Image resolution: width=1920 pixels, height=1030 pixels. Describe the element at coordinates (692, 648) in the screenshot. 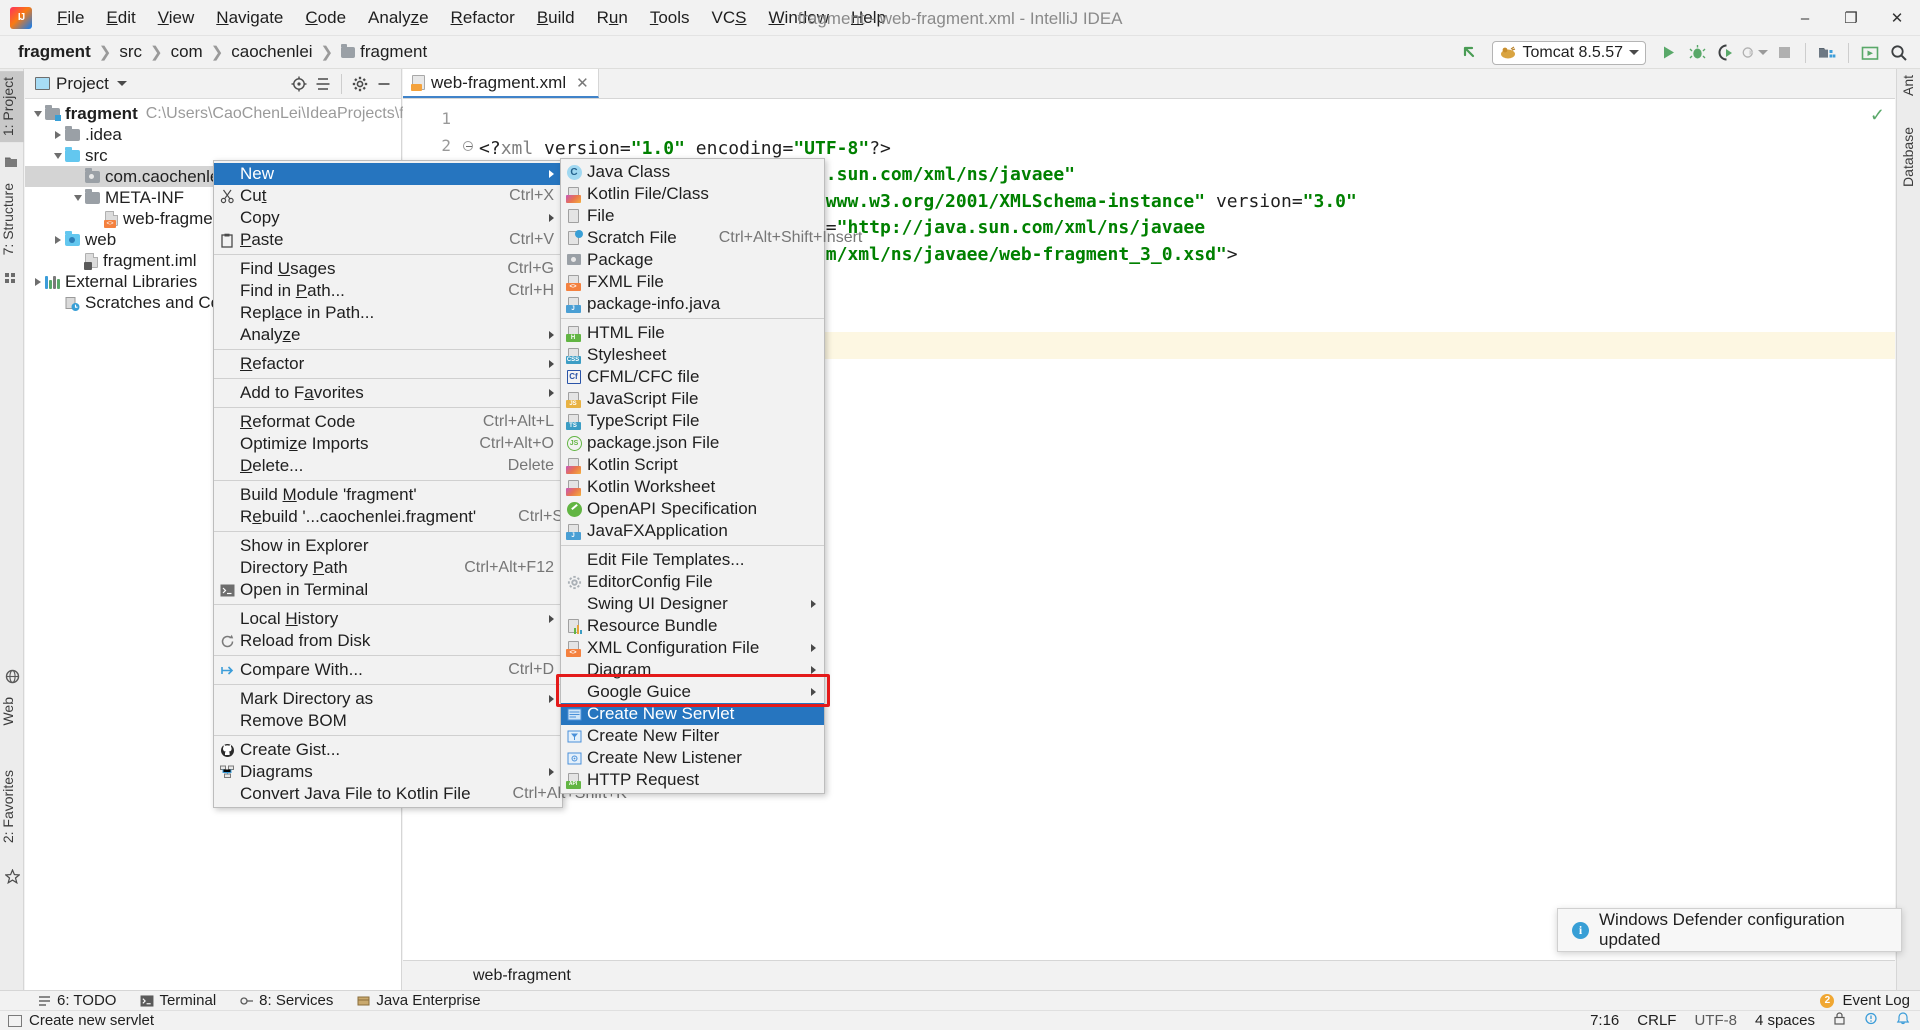

I see `submenu-item-xml-configuration-file: <> XML Configuration File` at that location.